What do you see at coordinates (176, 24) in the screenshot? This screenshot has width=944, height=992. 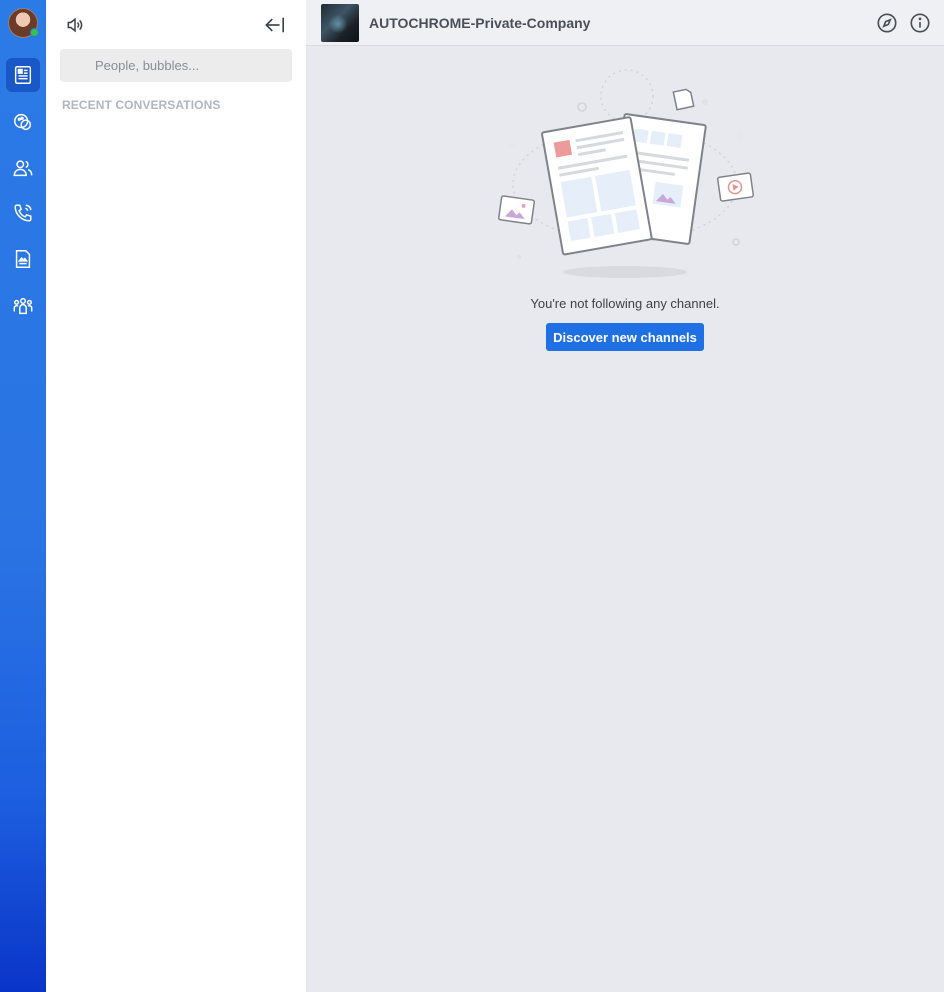 I see `panel-toolbar` at bounding box center [176, 24].